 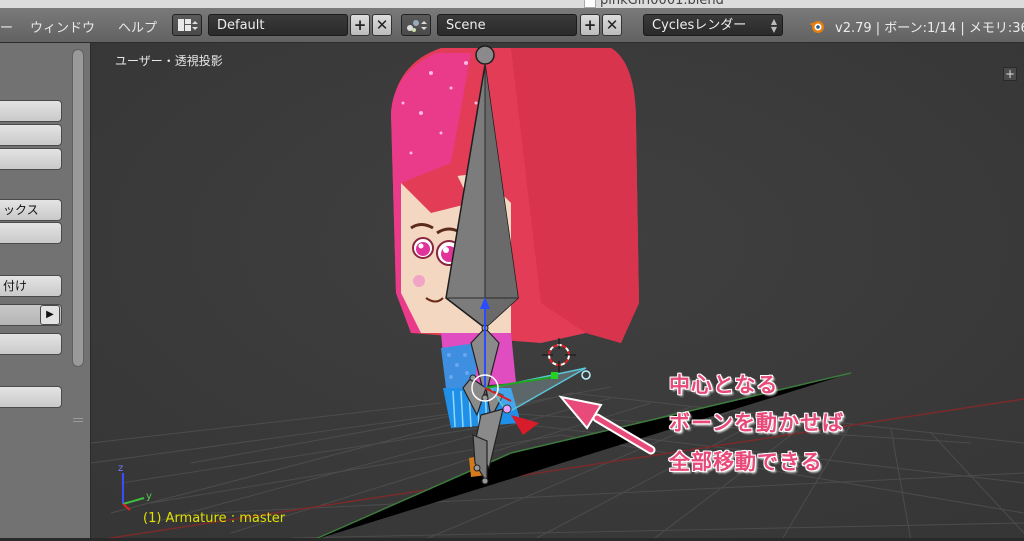 I want to click on y-axis-label: y, so click(x=149, y=496).